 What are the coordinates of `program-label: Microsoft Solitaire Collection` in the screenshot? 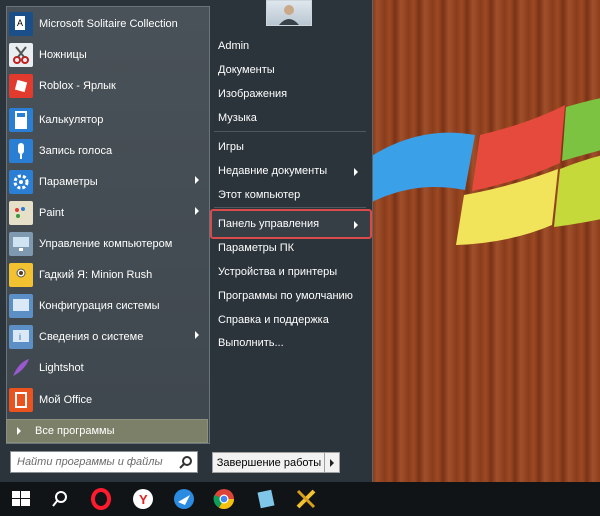 It's located at (108, 23).